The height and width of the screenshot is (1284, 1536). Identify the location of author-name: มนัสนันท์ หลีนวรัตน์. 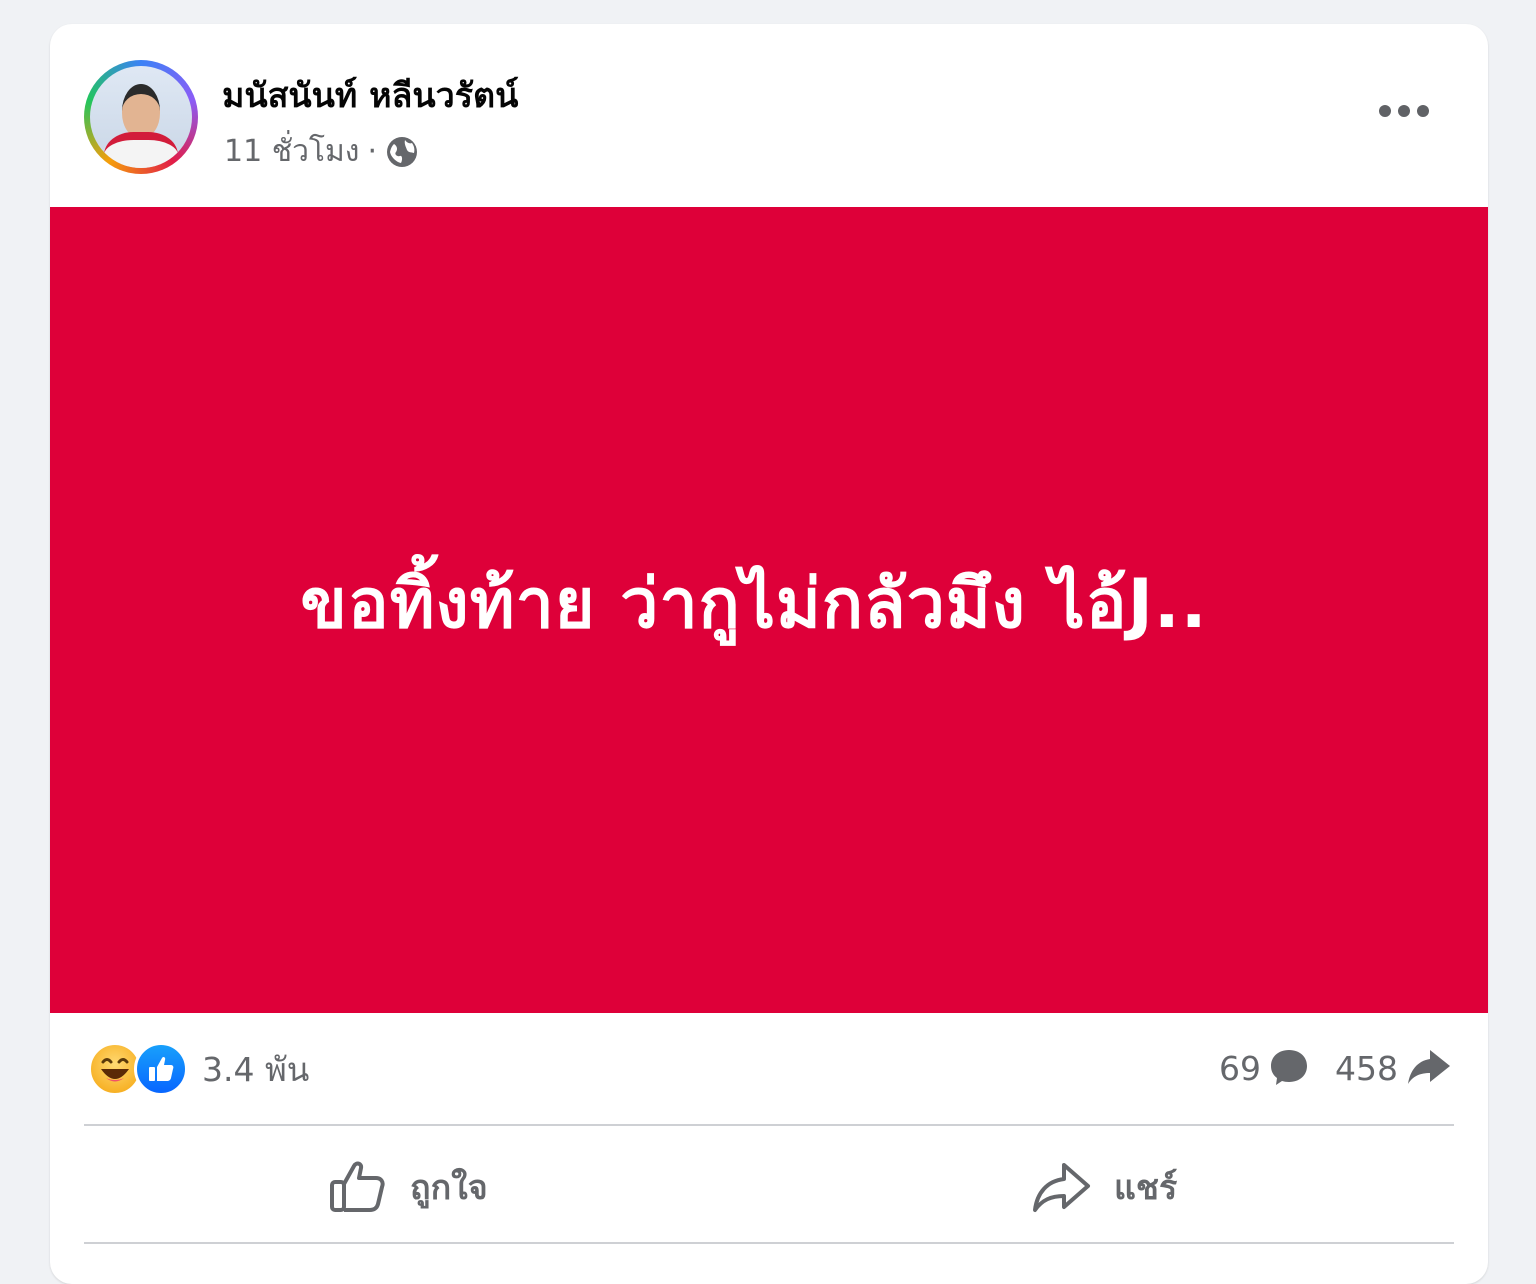
(370, 95).